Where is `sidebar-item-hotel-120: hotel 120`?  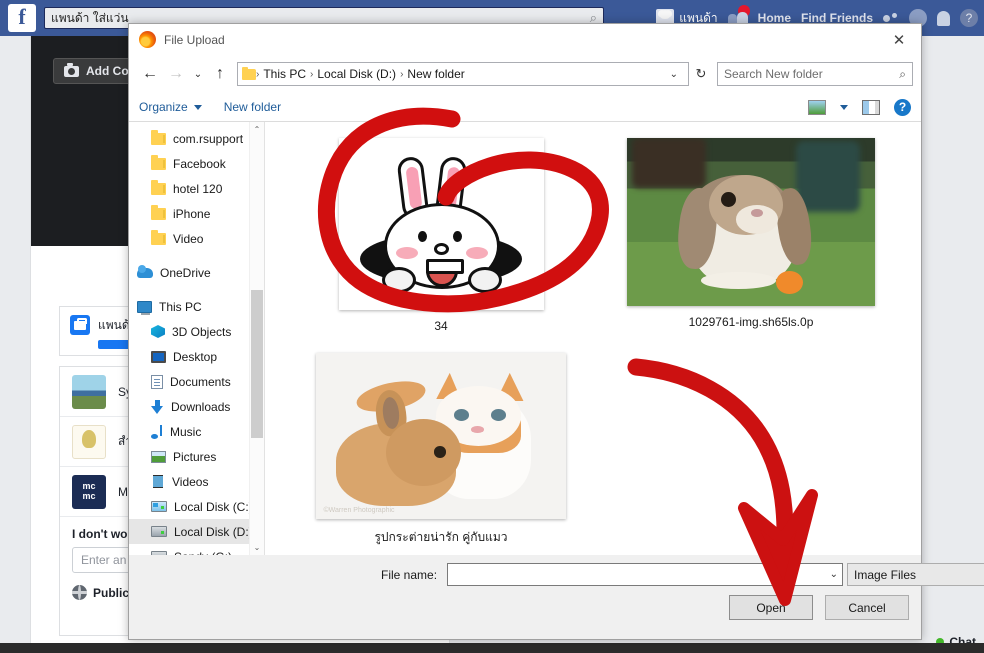
sidebar-item-hotel-120: hotel 120 is located at coordinates (196, 188).